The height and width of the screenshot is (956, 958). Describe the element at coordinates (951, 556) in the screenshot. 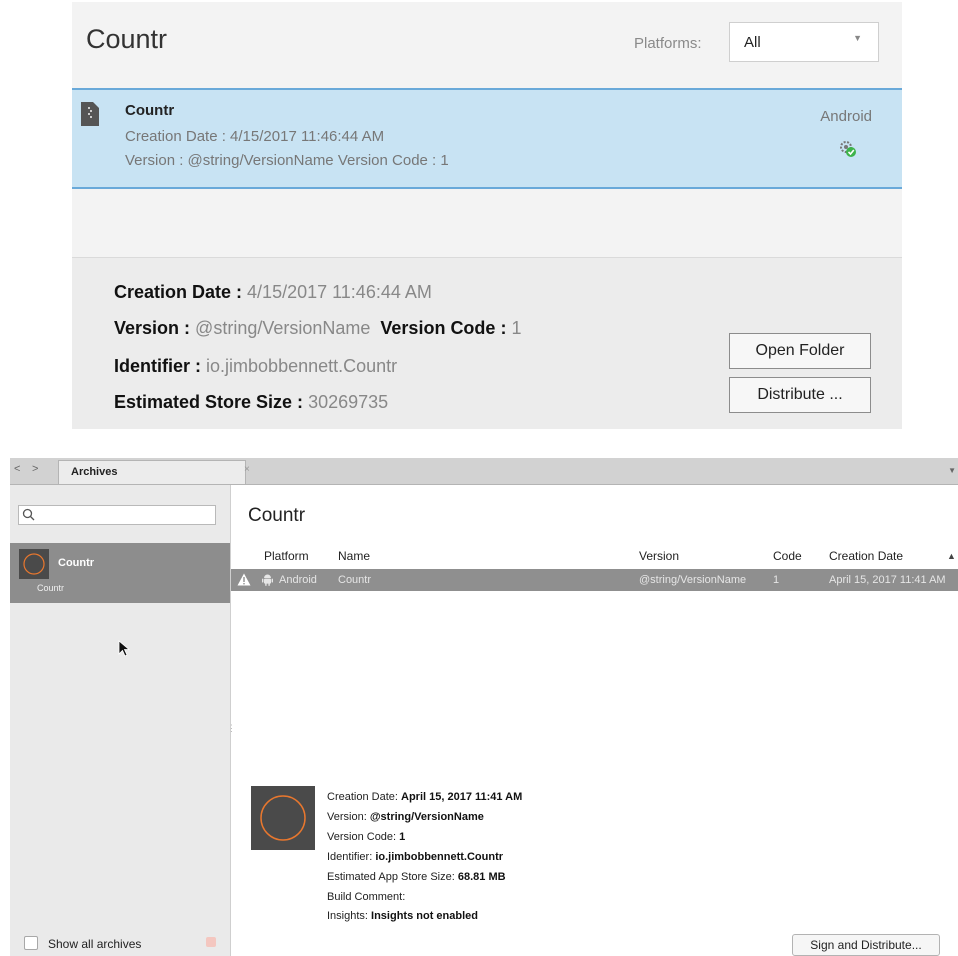

I see `sort-ascending-icon: ▲` at that location.